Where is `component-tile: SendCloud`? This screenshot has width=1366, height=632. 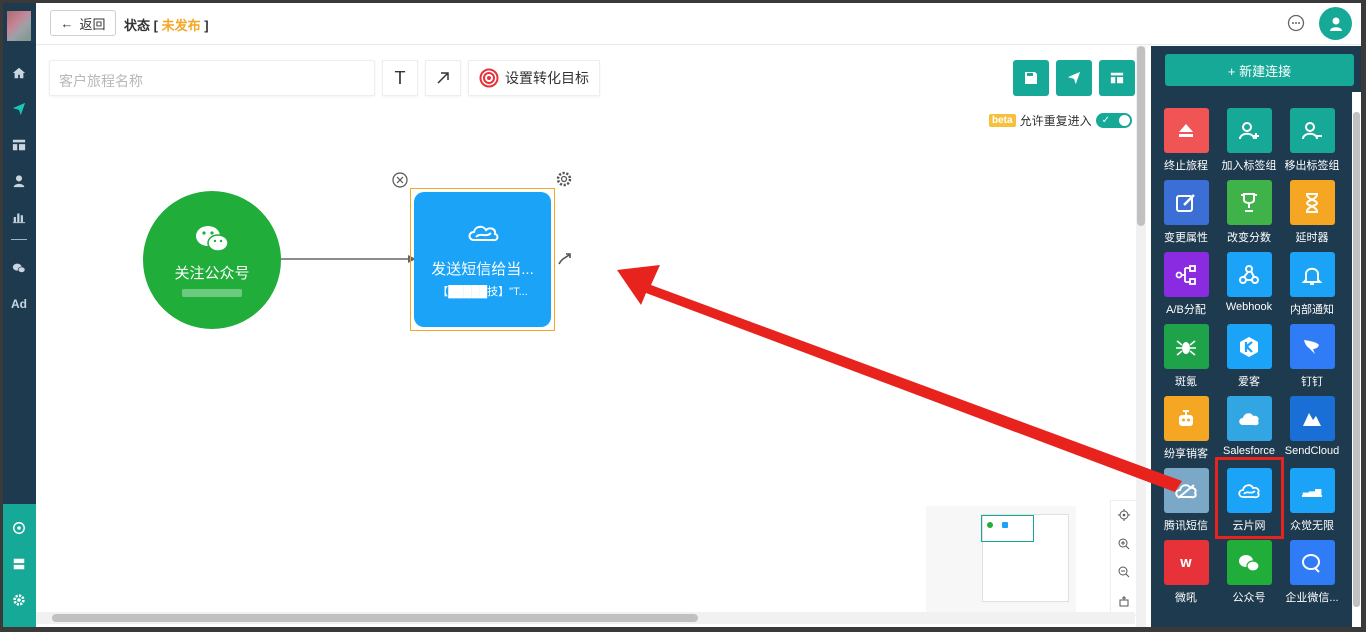 component-tile: SendCloud is located at coordinates (1312, 431).